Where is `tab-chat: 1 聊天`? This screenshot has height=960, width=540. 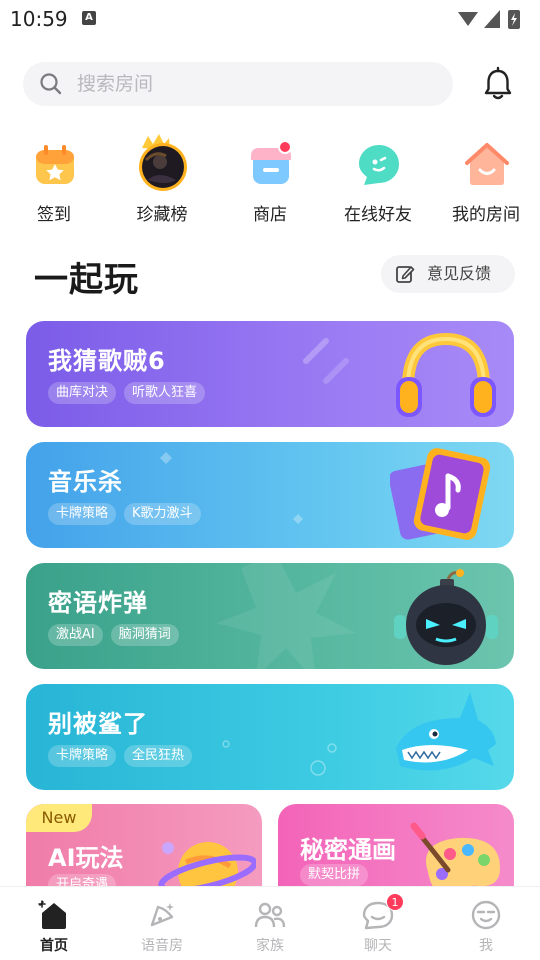
tab-chat: 1 聊天 is located at coordinates (378, 923).